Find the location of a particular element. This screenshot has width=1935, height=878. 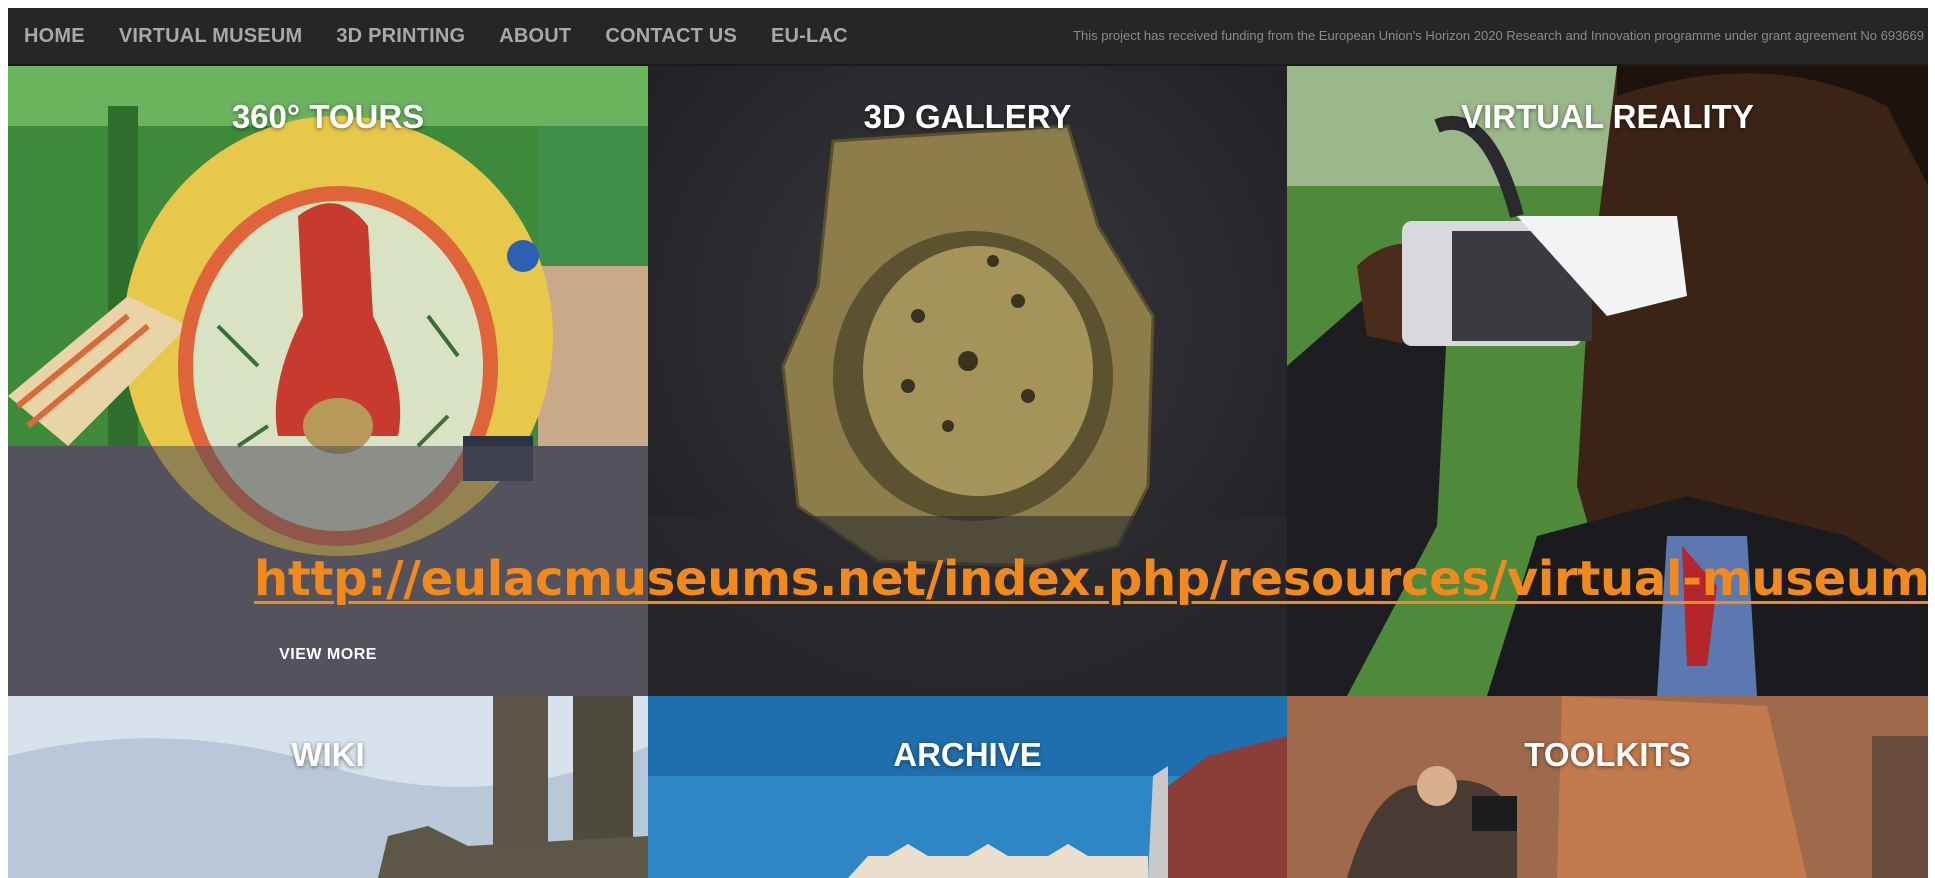

nav-3d-printing: 3D PRINTING is located at coordinates (400, 36).